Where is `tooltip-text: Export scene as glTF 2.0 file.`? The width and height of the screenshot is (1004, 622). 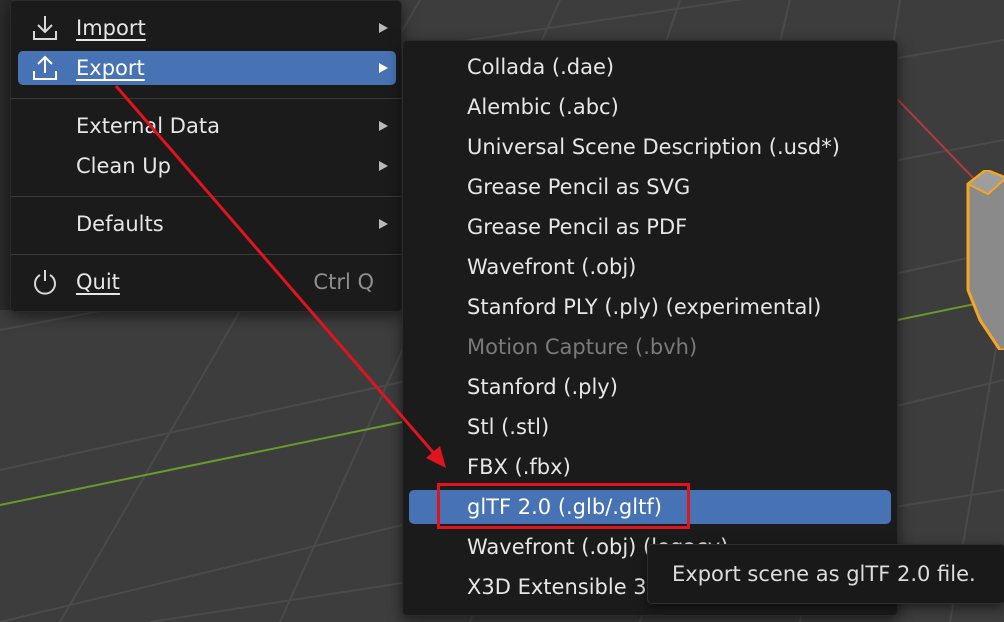 tooltip-text: Export scene as glTF 2.0 file. is located at coordinates (824, 574).